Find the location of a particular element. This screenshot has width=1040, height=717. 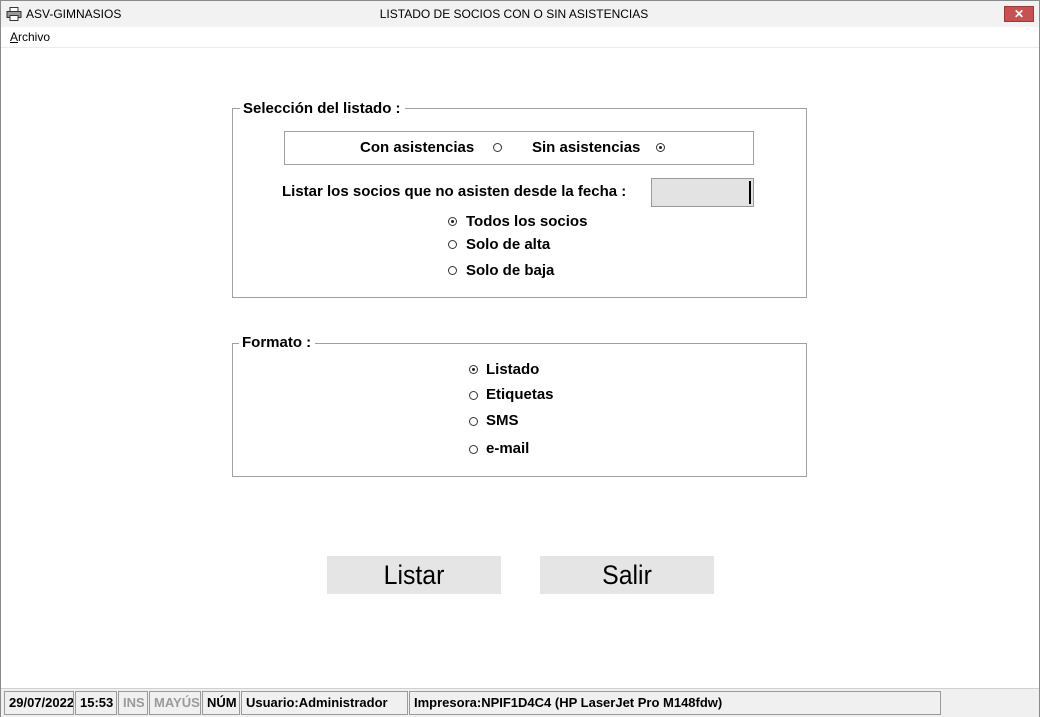

con-asistencias-radio is located at coordinates (497, 147).